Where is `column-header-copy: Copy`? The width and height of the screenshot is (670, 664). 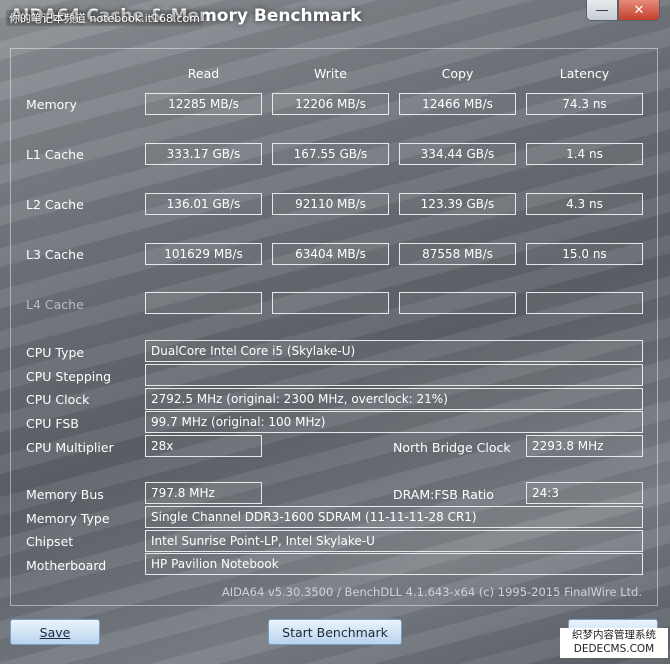
column-header-copy: Copy is located at coordinates (457, 73).